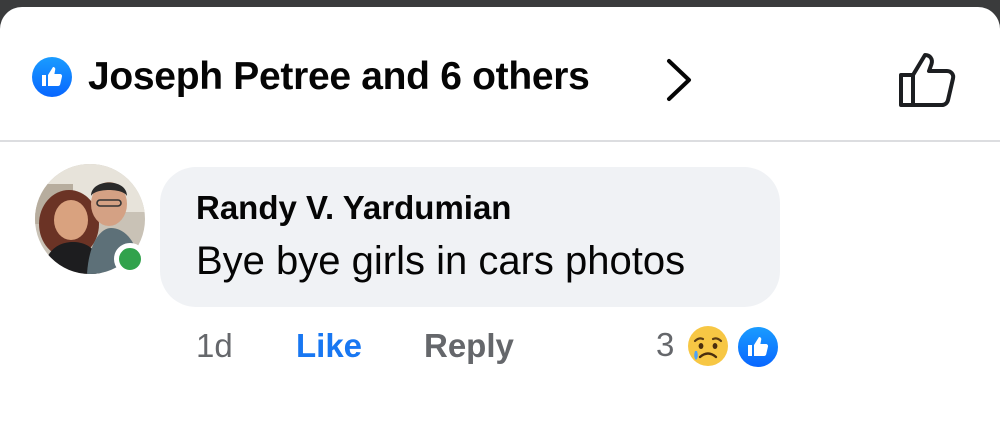 The image size is (1000, 428). I want to click on reaction-count: 3, so click(665, 345).